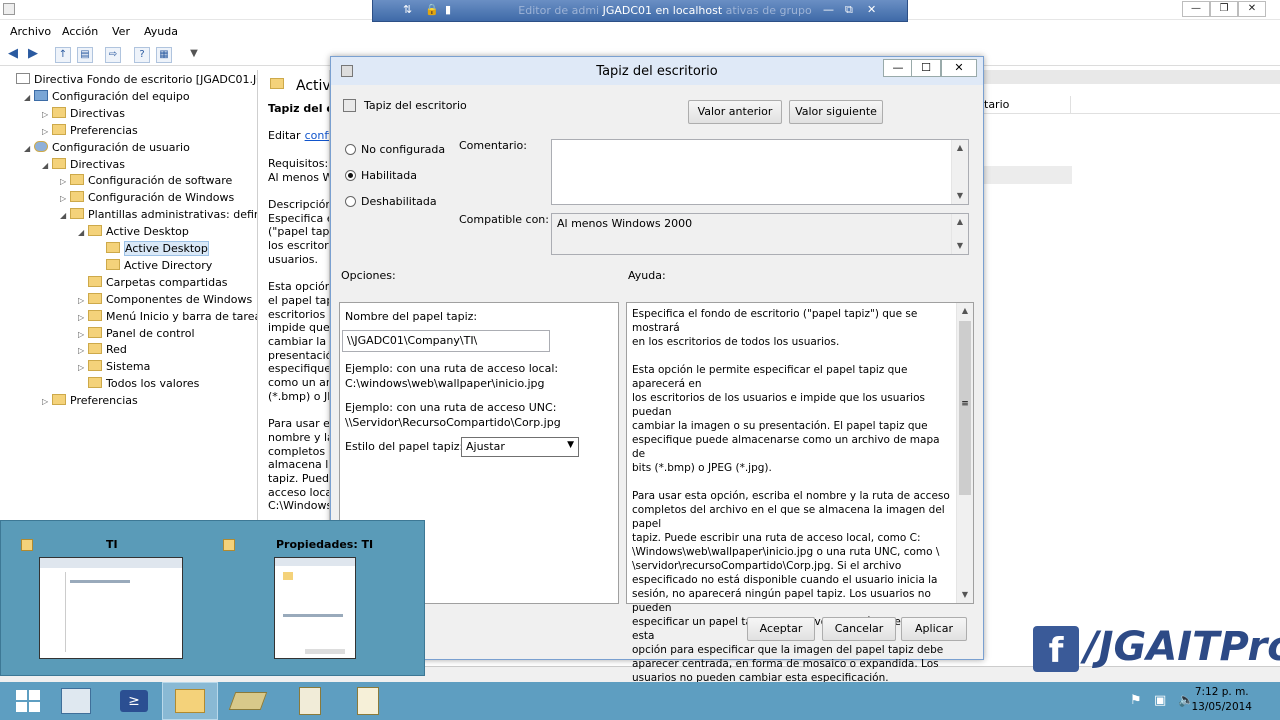  I want to click on radio-not-configured: No configurada, so click(395, 149).